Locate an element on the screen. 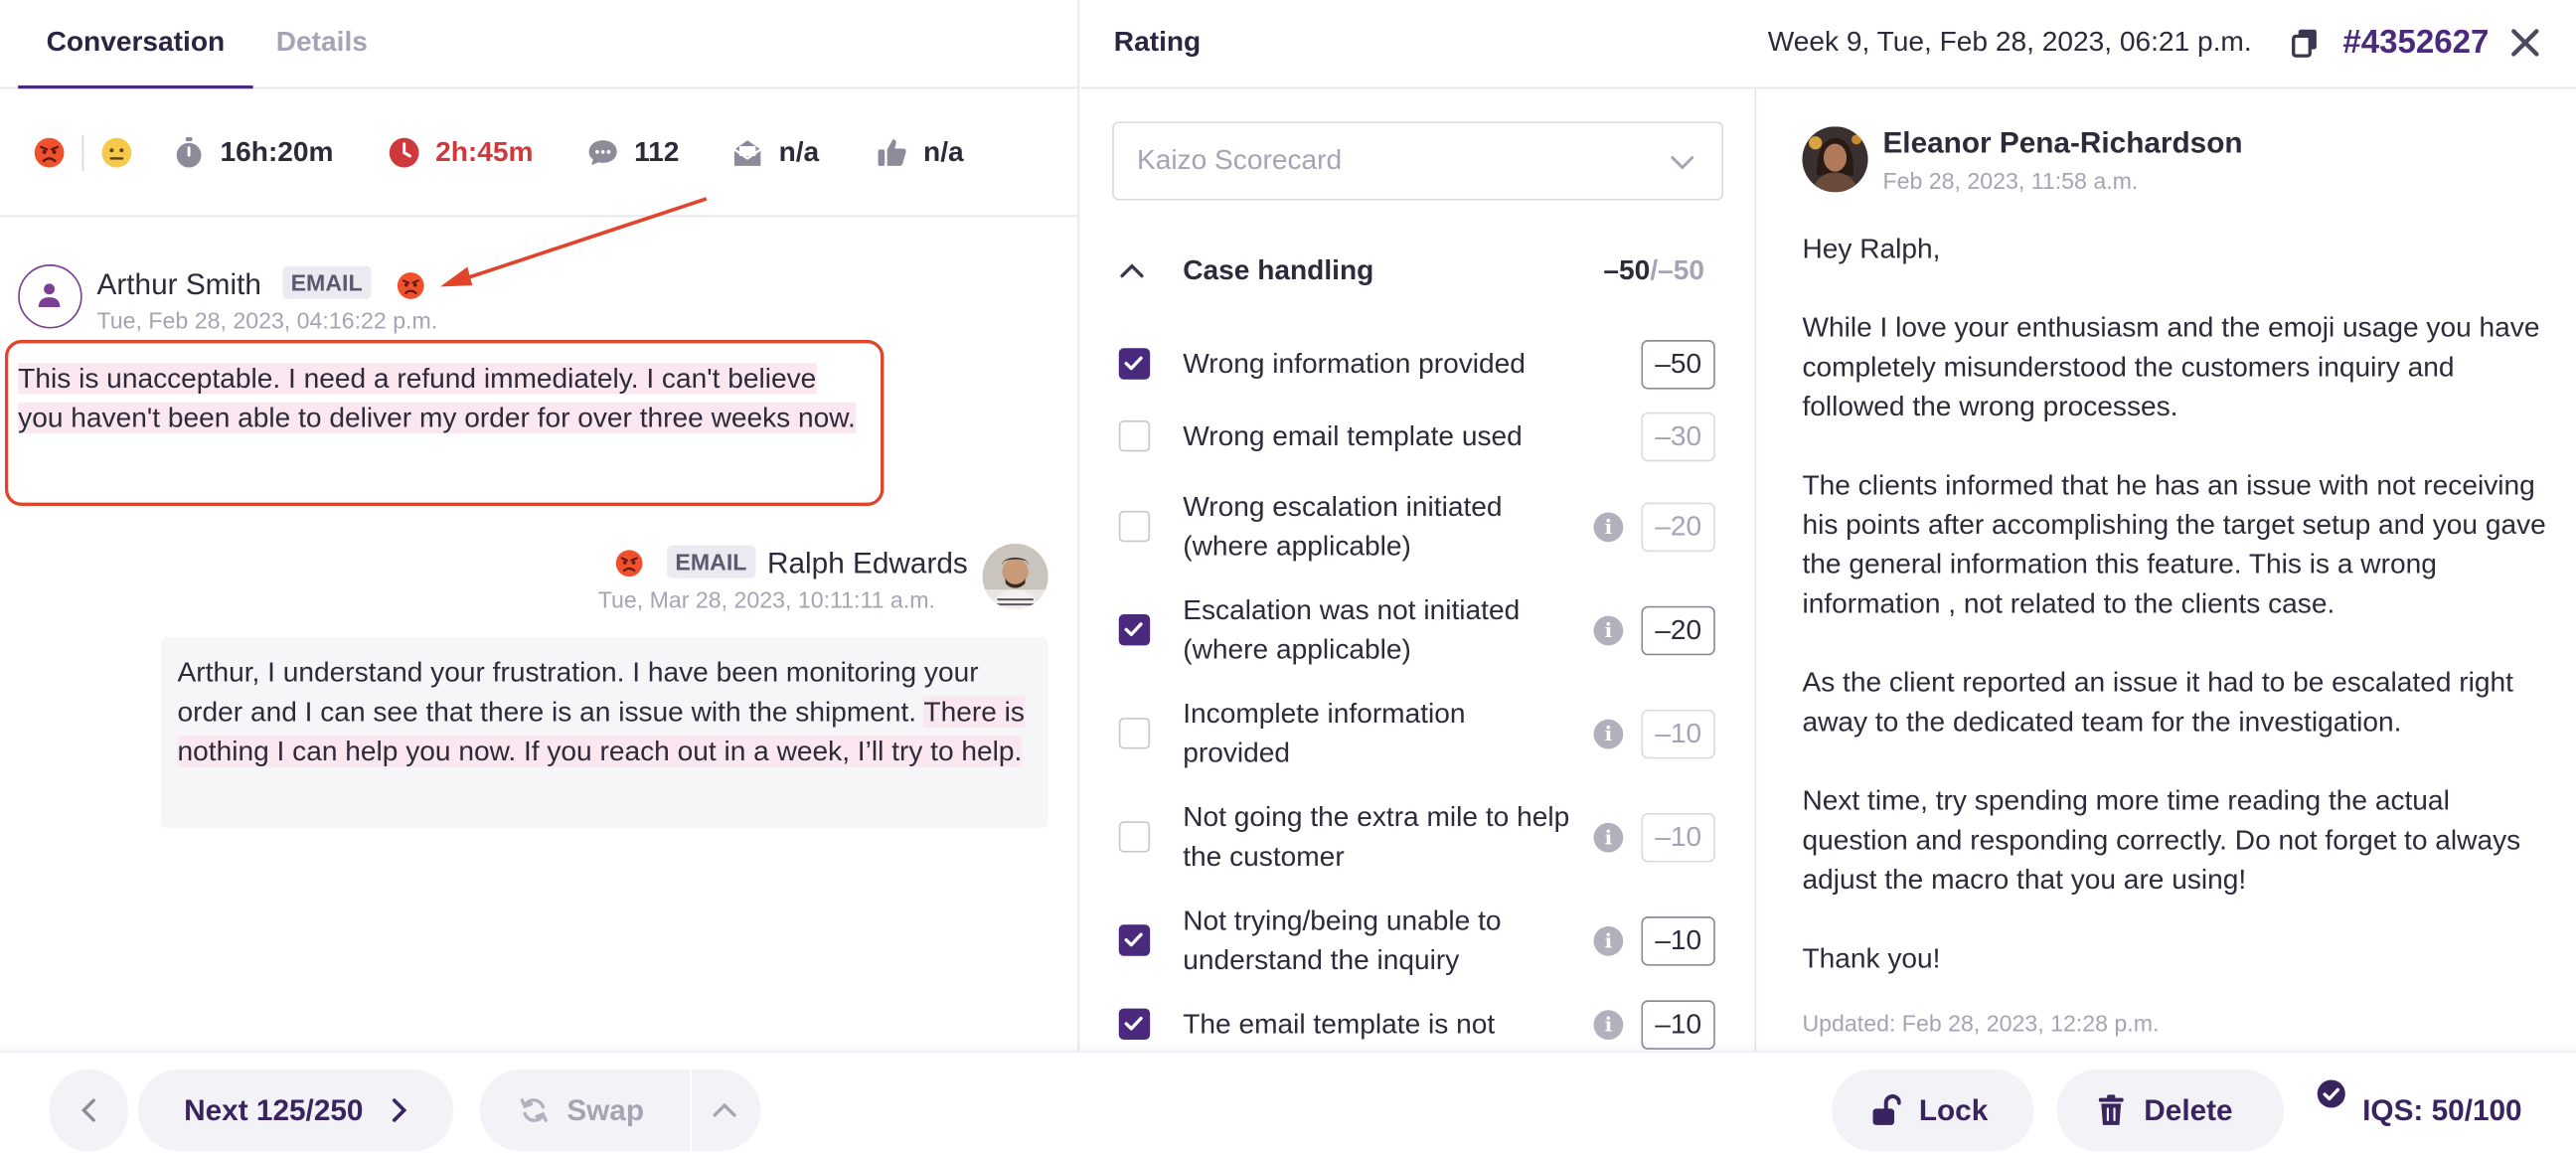 The image size is (2576, 1153). message-timestamp: Tue, Mar 28, 2023, 10:11:11 a.m. is located at coordinates (766, 599).